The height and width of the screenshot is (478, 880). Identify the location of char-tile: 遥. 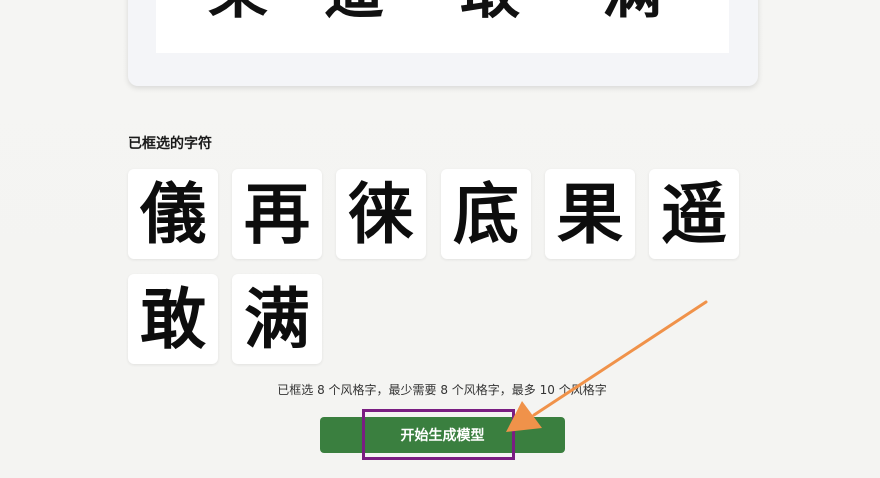
(694, 214).